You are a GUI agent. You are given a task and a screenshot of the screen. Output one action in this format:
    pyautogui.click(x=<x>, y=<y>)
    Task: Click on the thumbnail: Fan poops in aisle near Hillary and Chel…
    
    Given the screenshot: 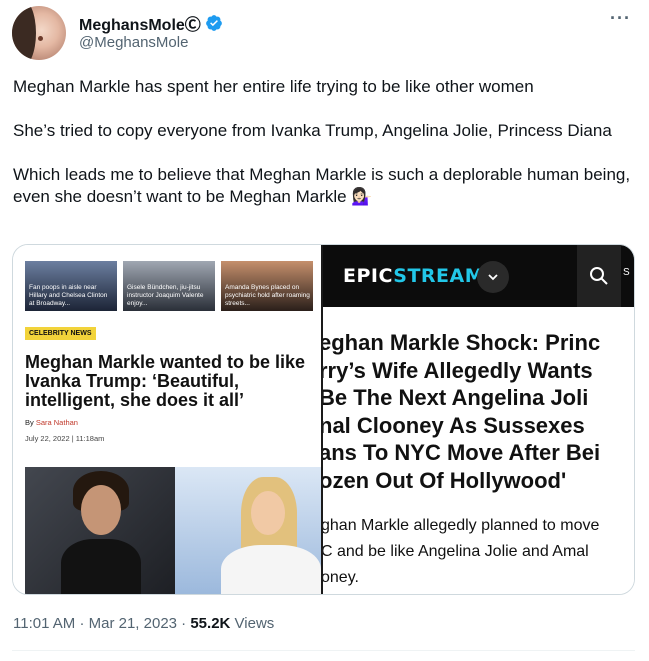 What is the action you would take?
    pyautogui.click(x=71, y=286)
    